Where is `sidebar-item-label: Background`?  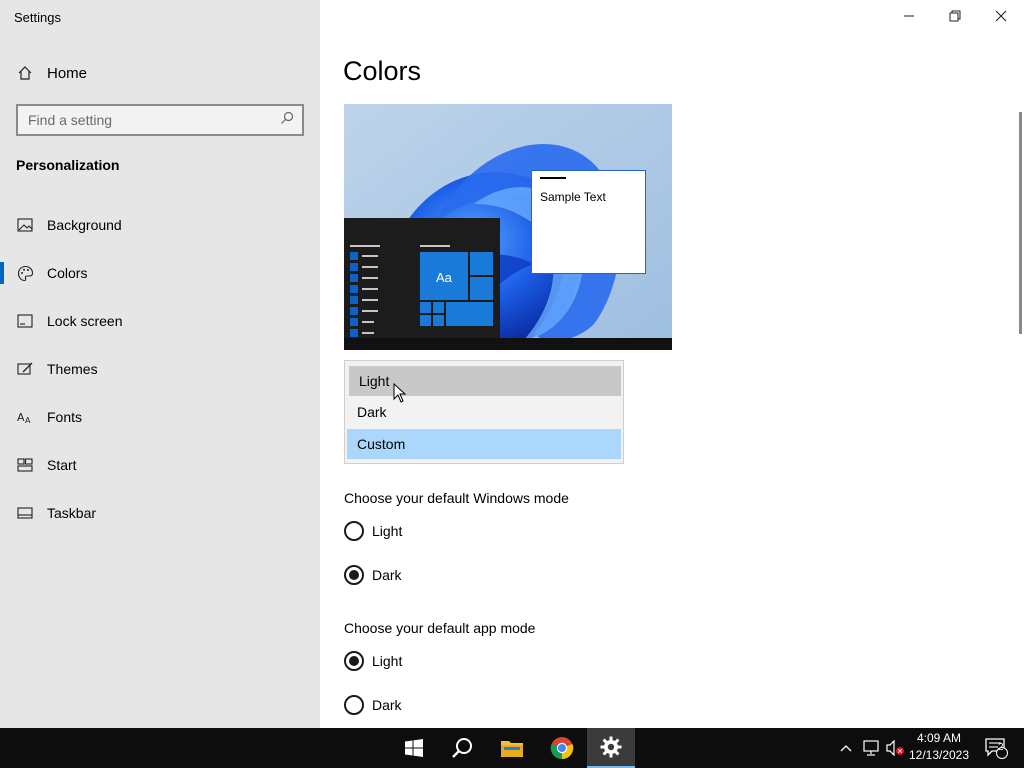 sidebar-item-label: Background is located at coordinates (84, 225).